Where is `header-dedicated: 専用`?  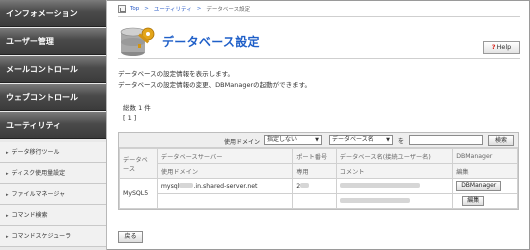 header-dedicated: 専用 is located at coordinates (314, 171).